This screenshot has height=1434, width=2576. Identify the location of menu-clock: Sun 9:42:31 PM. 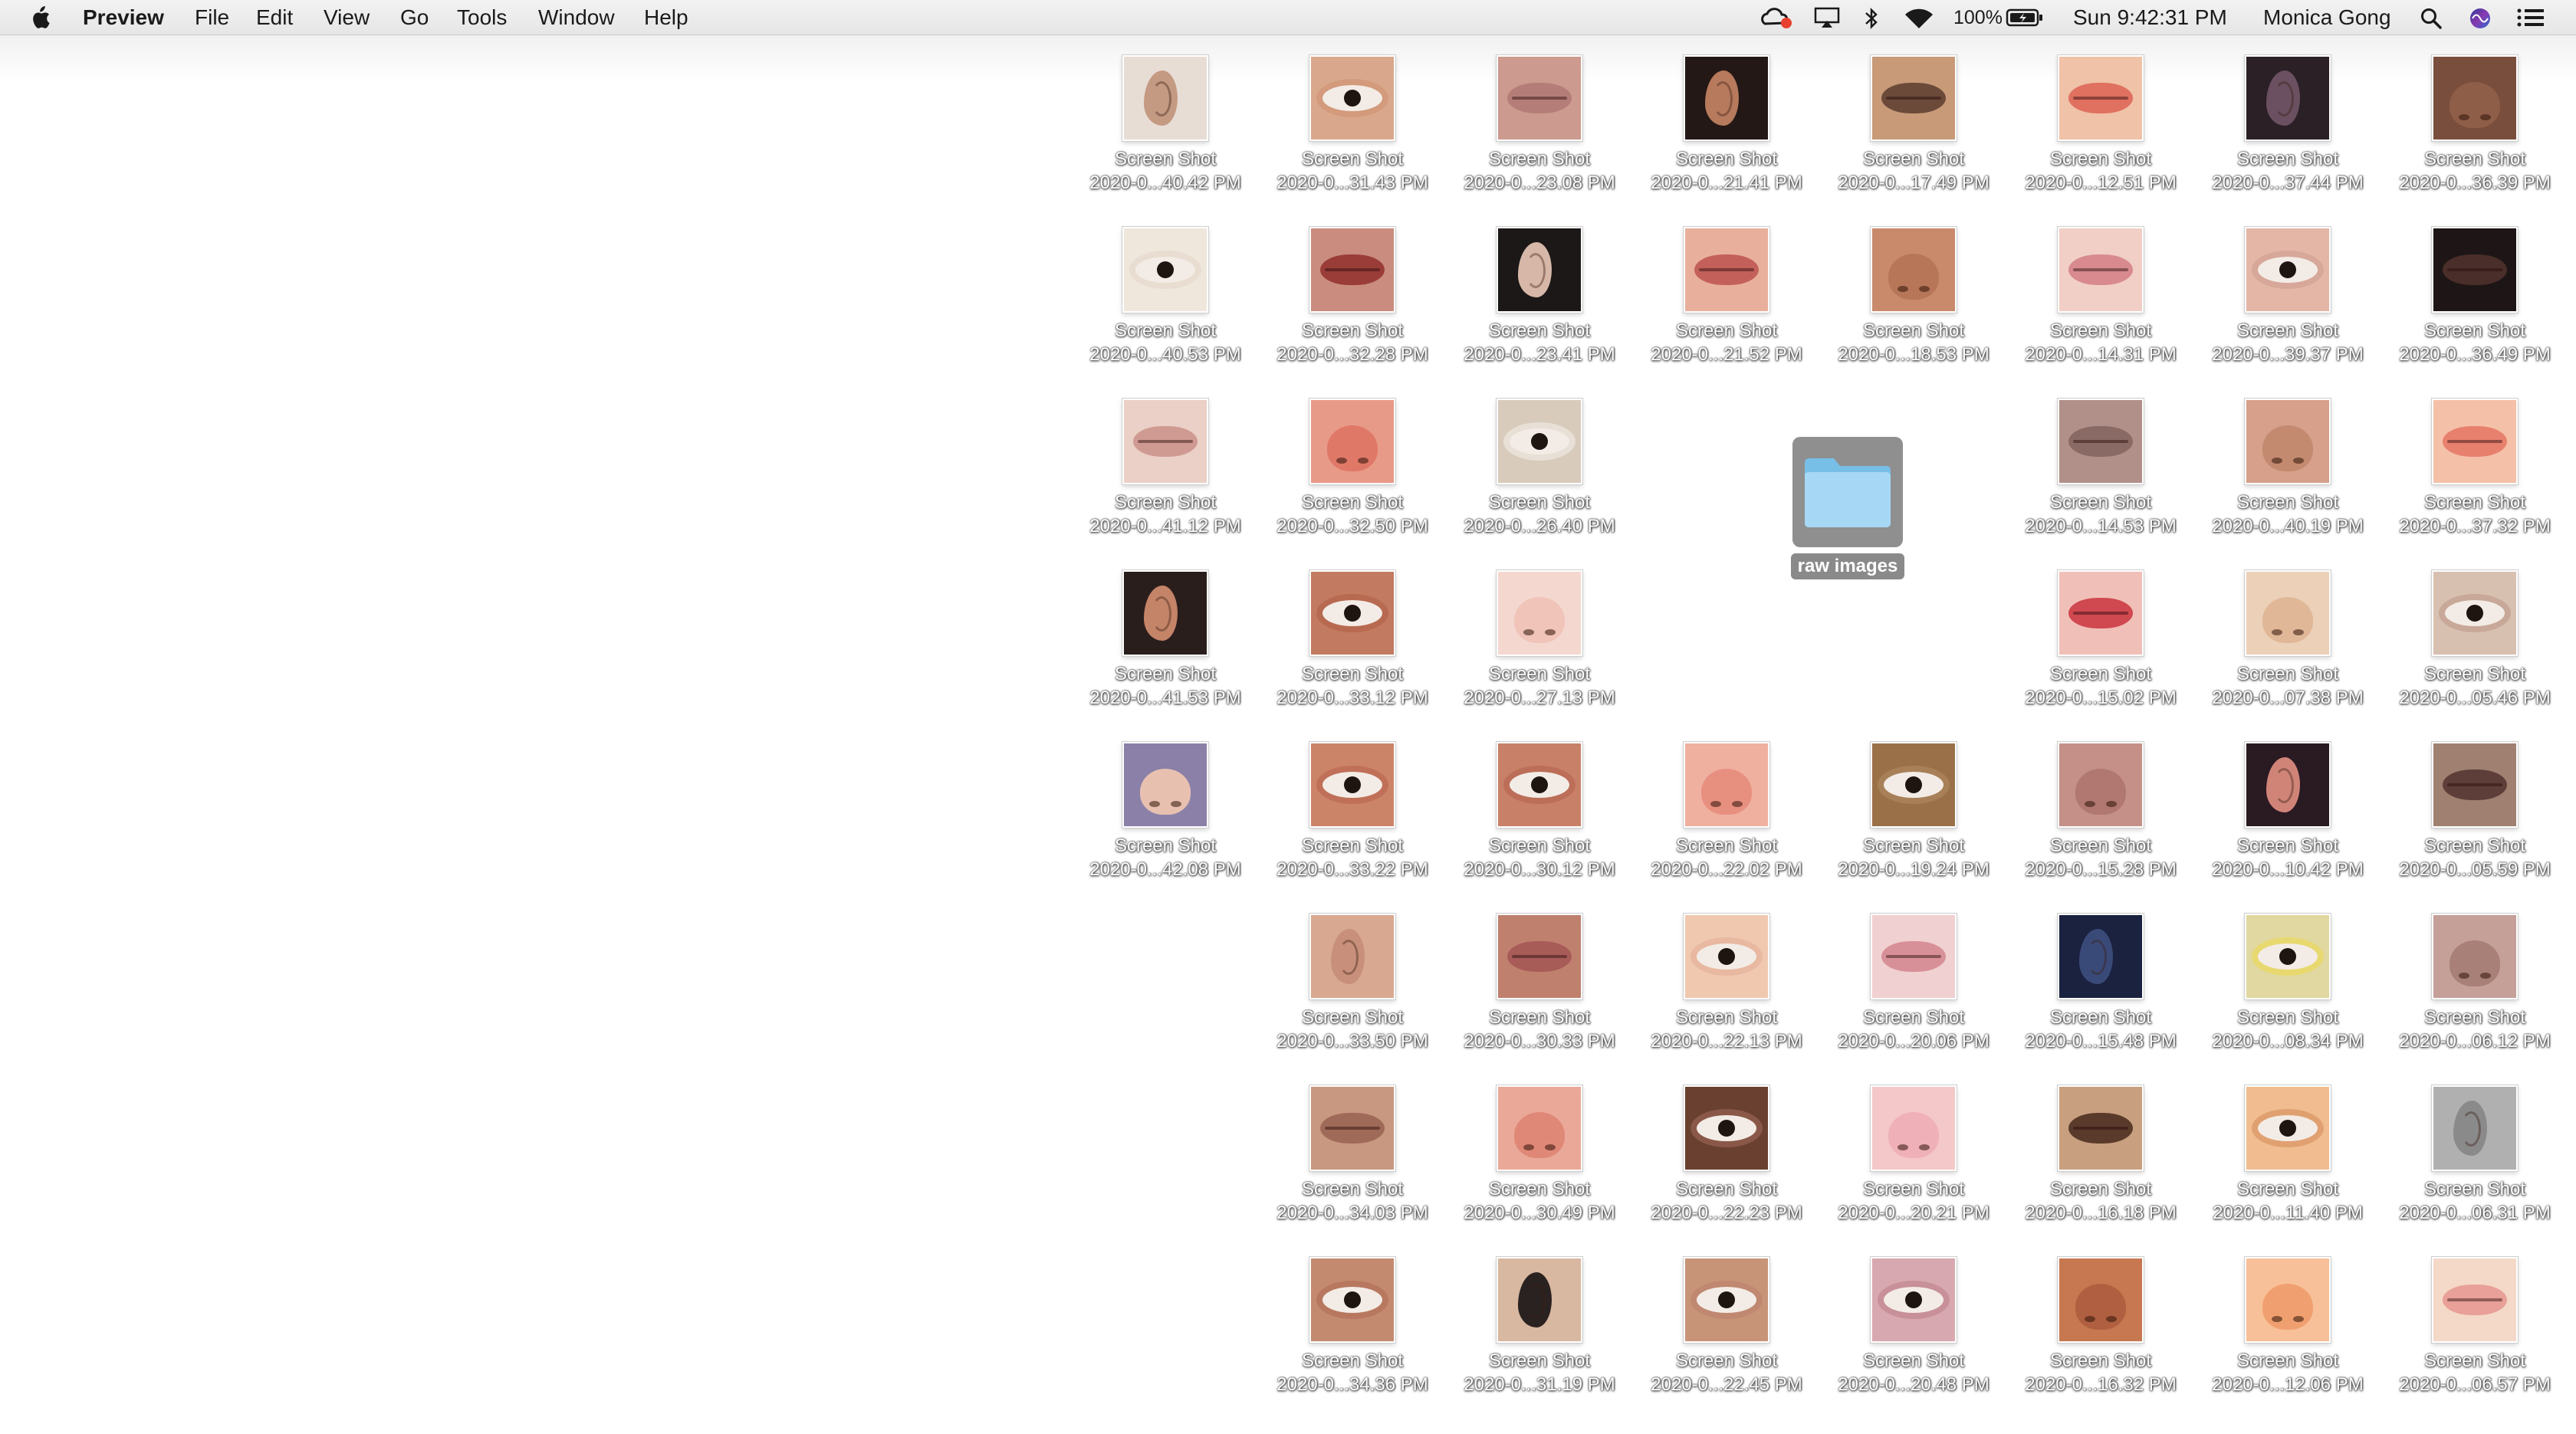
(2150, 17).